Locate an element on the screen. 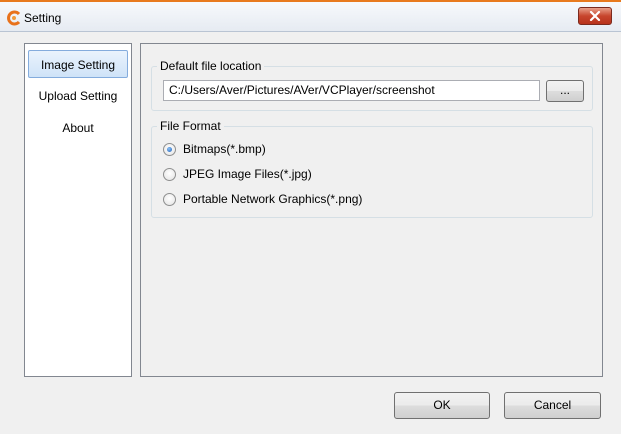  app-logo-icon is located at coordinates (14, 18).